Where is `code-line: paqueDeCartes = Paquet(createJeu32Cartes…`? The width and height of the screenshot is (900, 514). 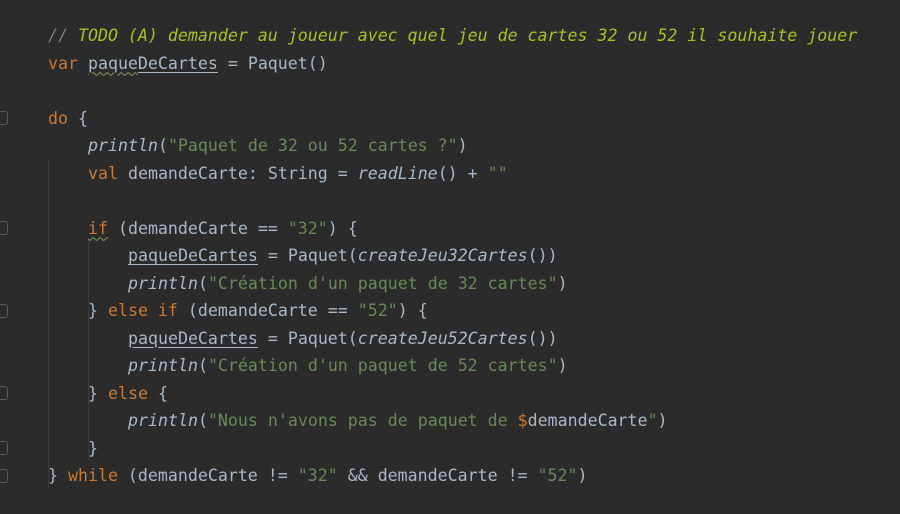
code-line: paqueDeCartes = Paquet(createJeu32Cartes… is located at coordinates (343, 256).